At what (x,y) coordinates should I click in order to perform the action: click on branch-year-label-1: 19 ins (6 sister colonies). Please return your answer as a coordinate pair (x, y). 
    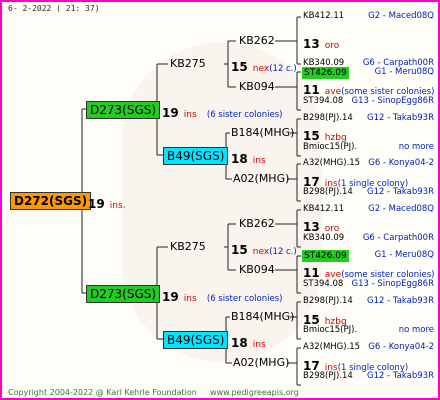
    Looking at the image, I should click on (222, 113).